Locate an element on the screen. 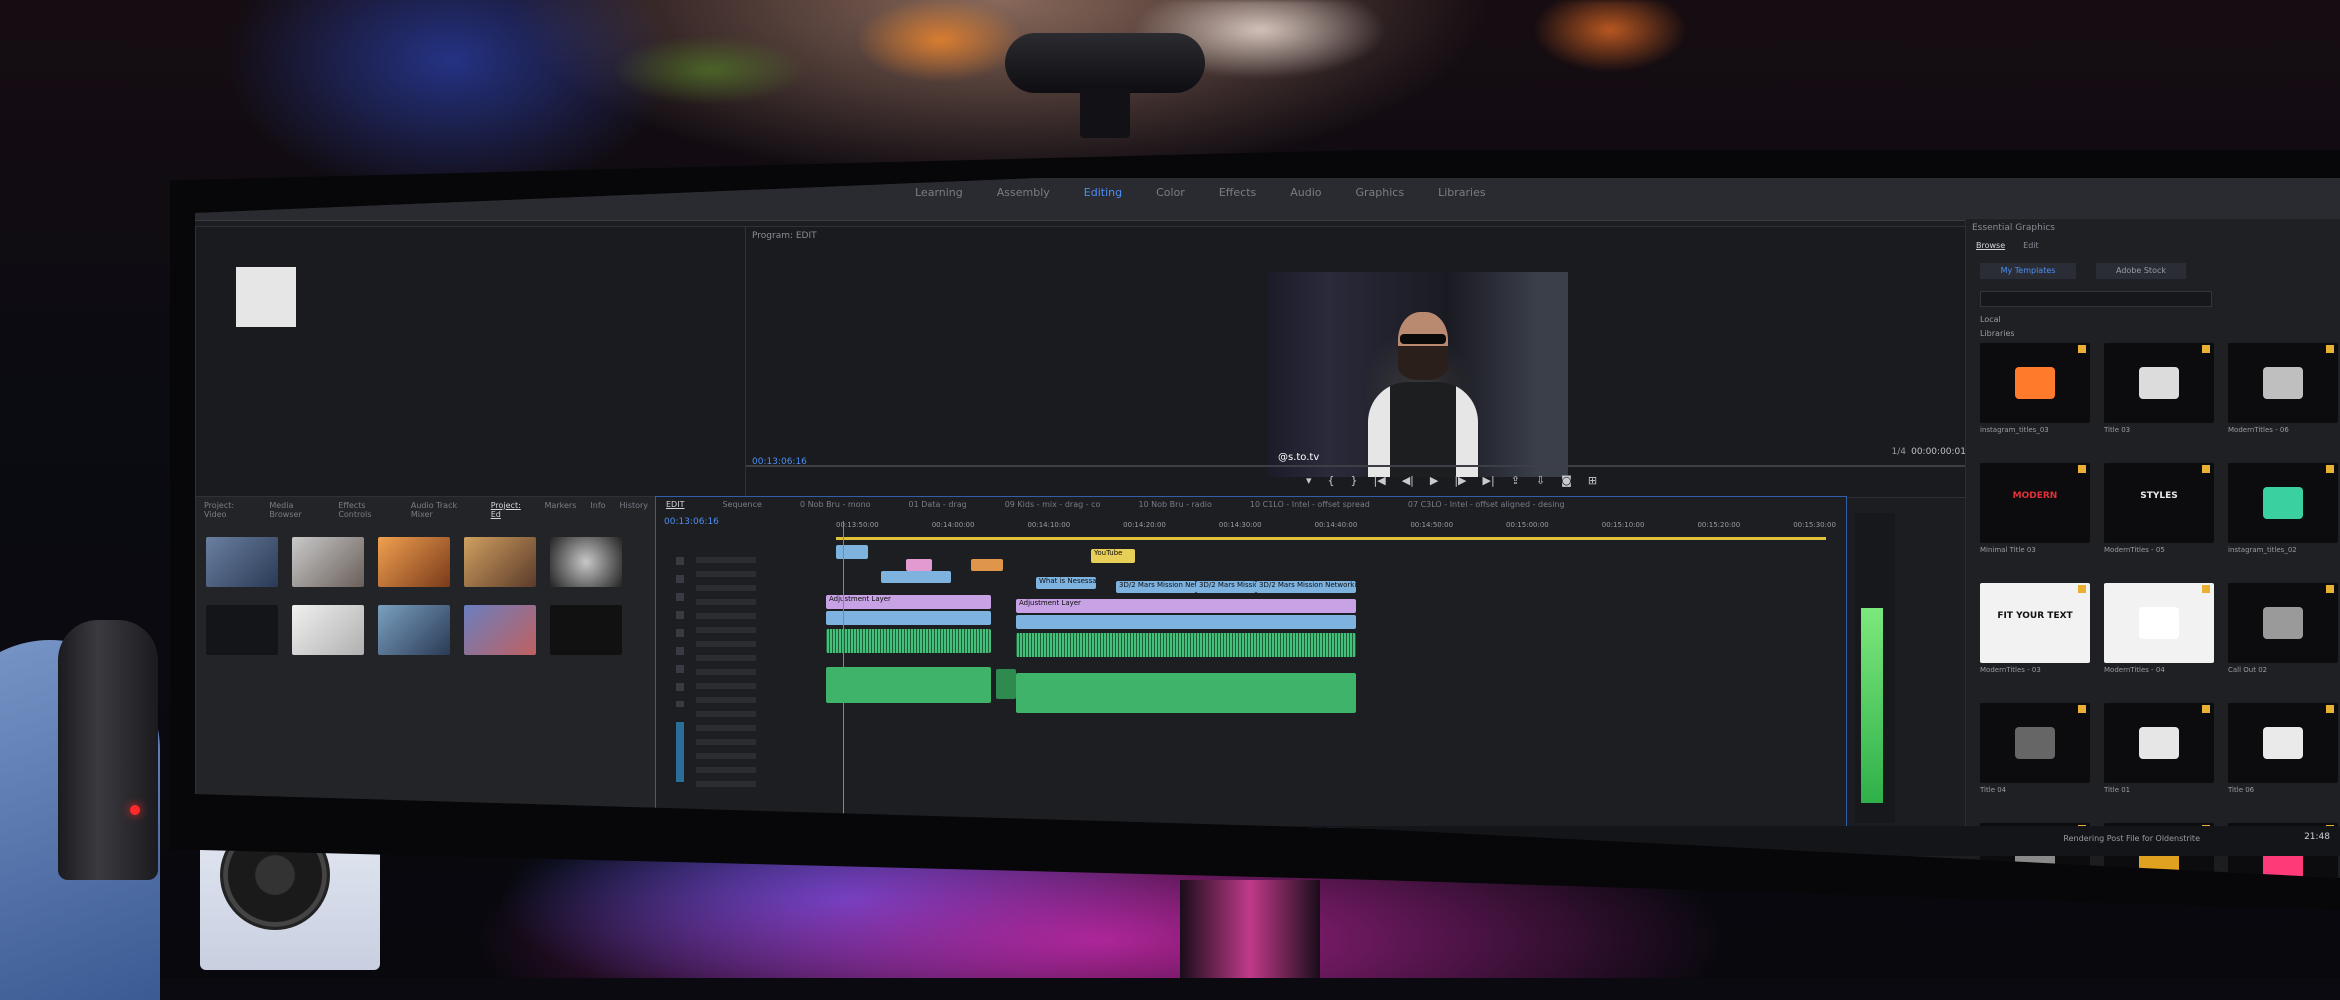  audio-track-targets is located at coordinates (680, 752).